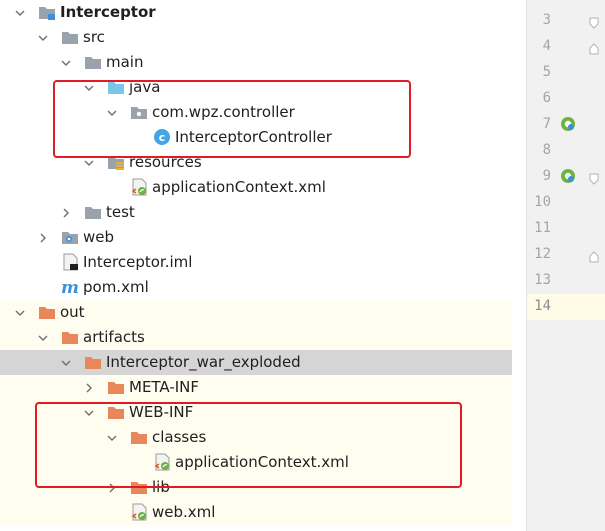 The image size is (605, 531). I want to click on line-number: 13, so click(542, 280).